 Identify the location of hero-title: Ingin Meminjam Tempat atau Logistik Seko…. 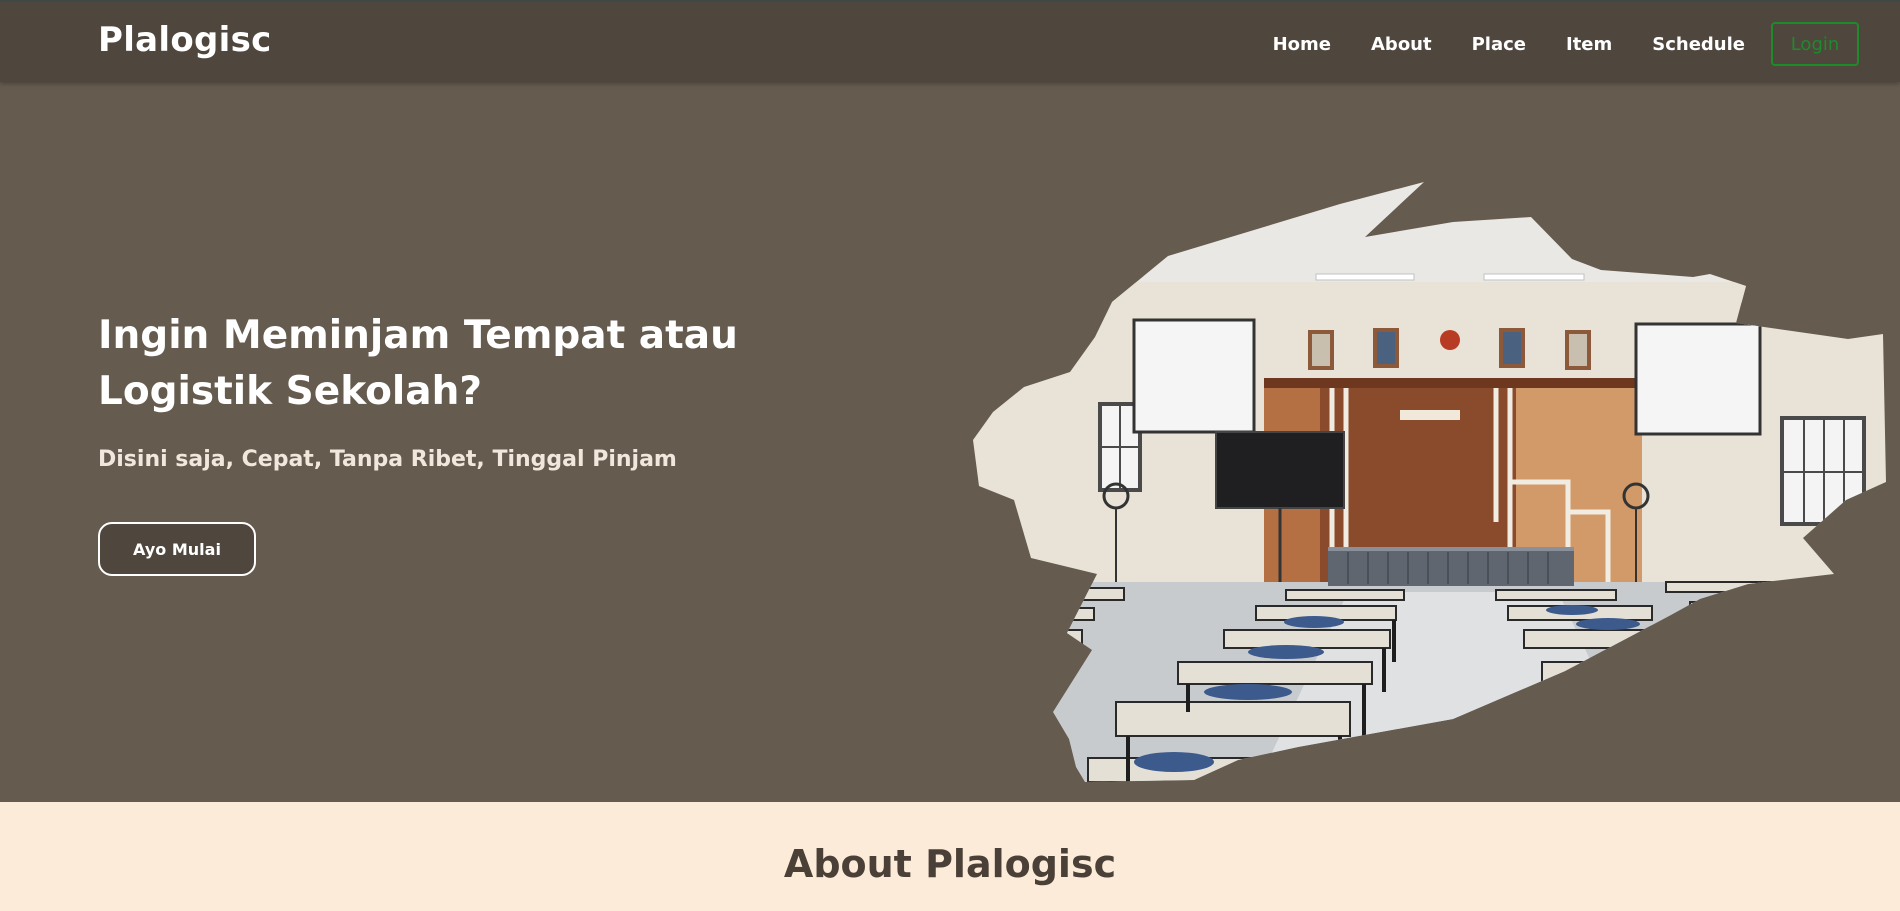
(418, 363).